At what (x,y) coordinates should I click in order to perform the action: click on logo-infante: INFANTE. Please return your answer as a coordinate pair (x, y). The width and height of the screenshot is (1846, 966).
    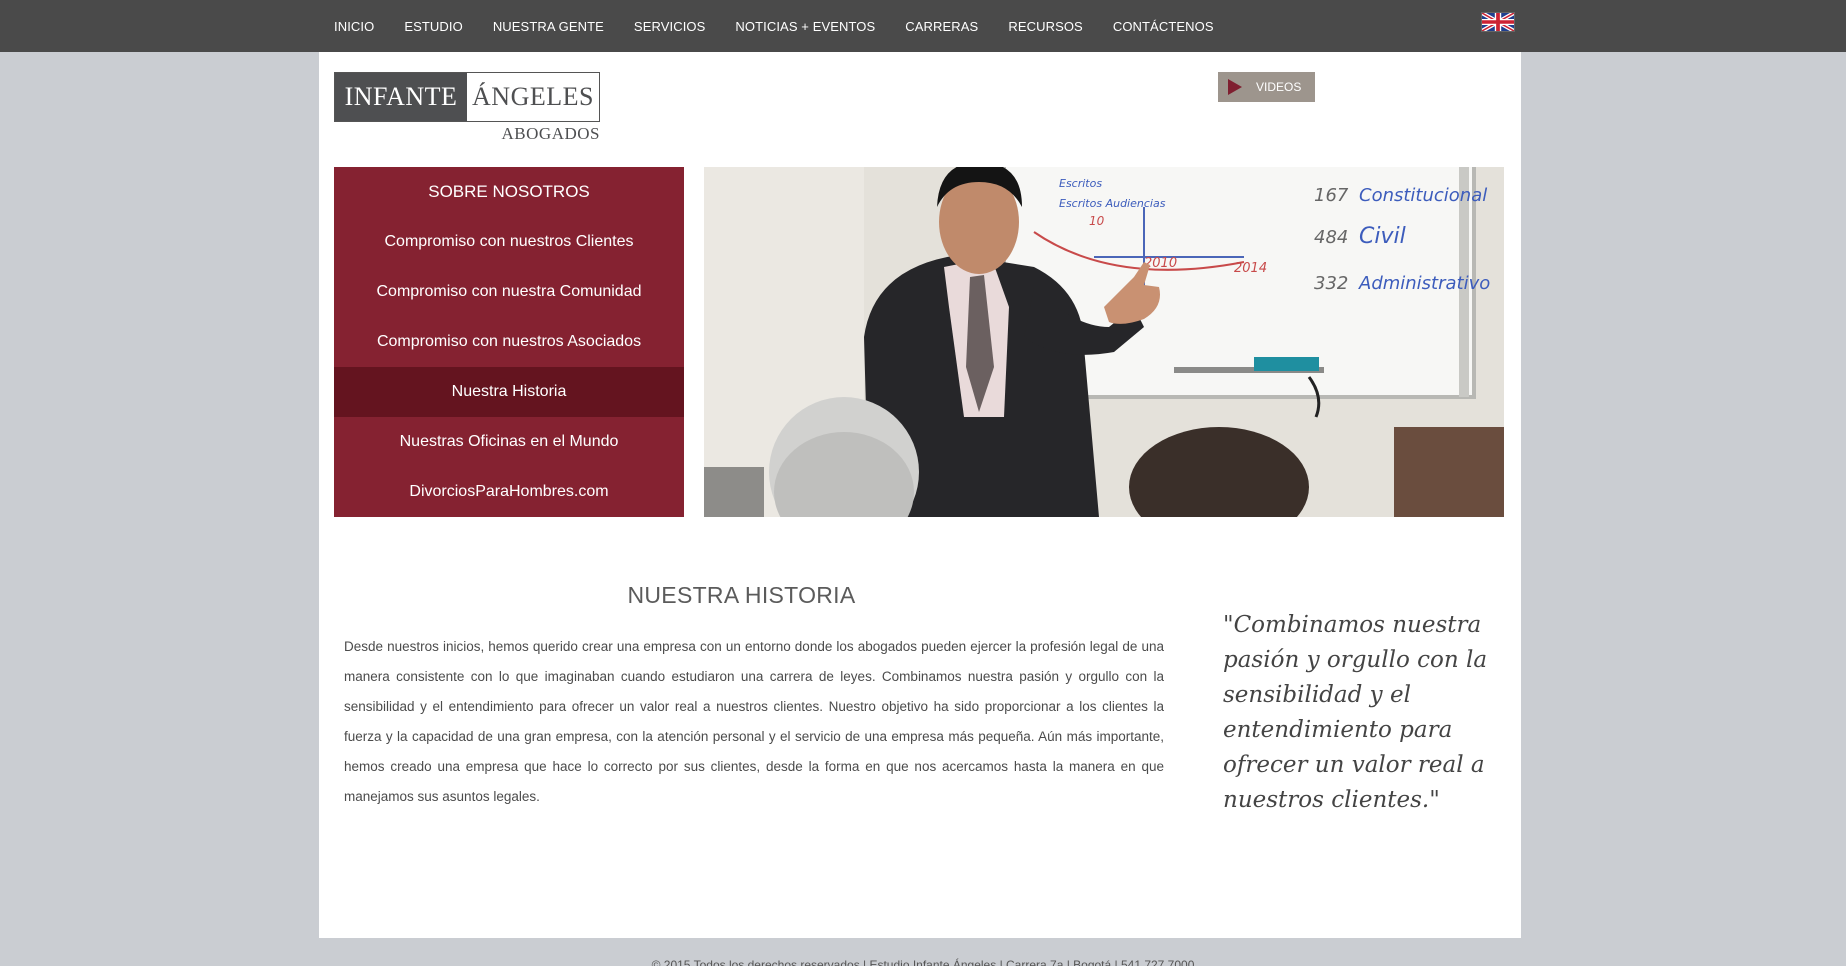
    Looking at the image, I should click on (401, 97).